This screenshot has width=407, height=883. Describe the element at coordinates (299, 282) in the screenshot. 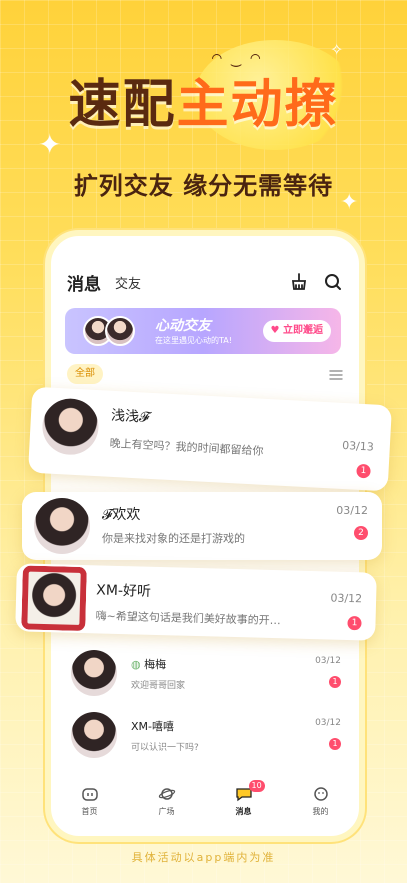

I see `broom-icon` at that location.